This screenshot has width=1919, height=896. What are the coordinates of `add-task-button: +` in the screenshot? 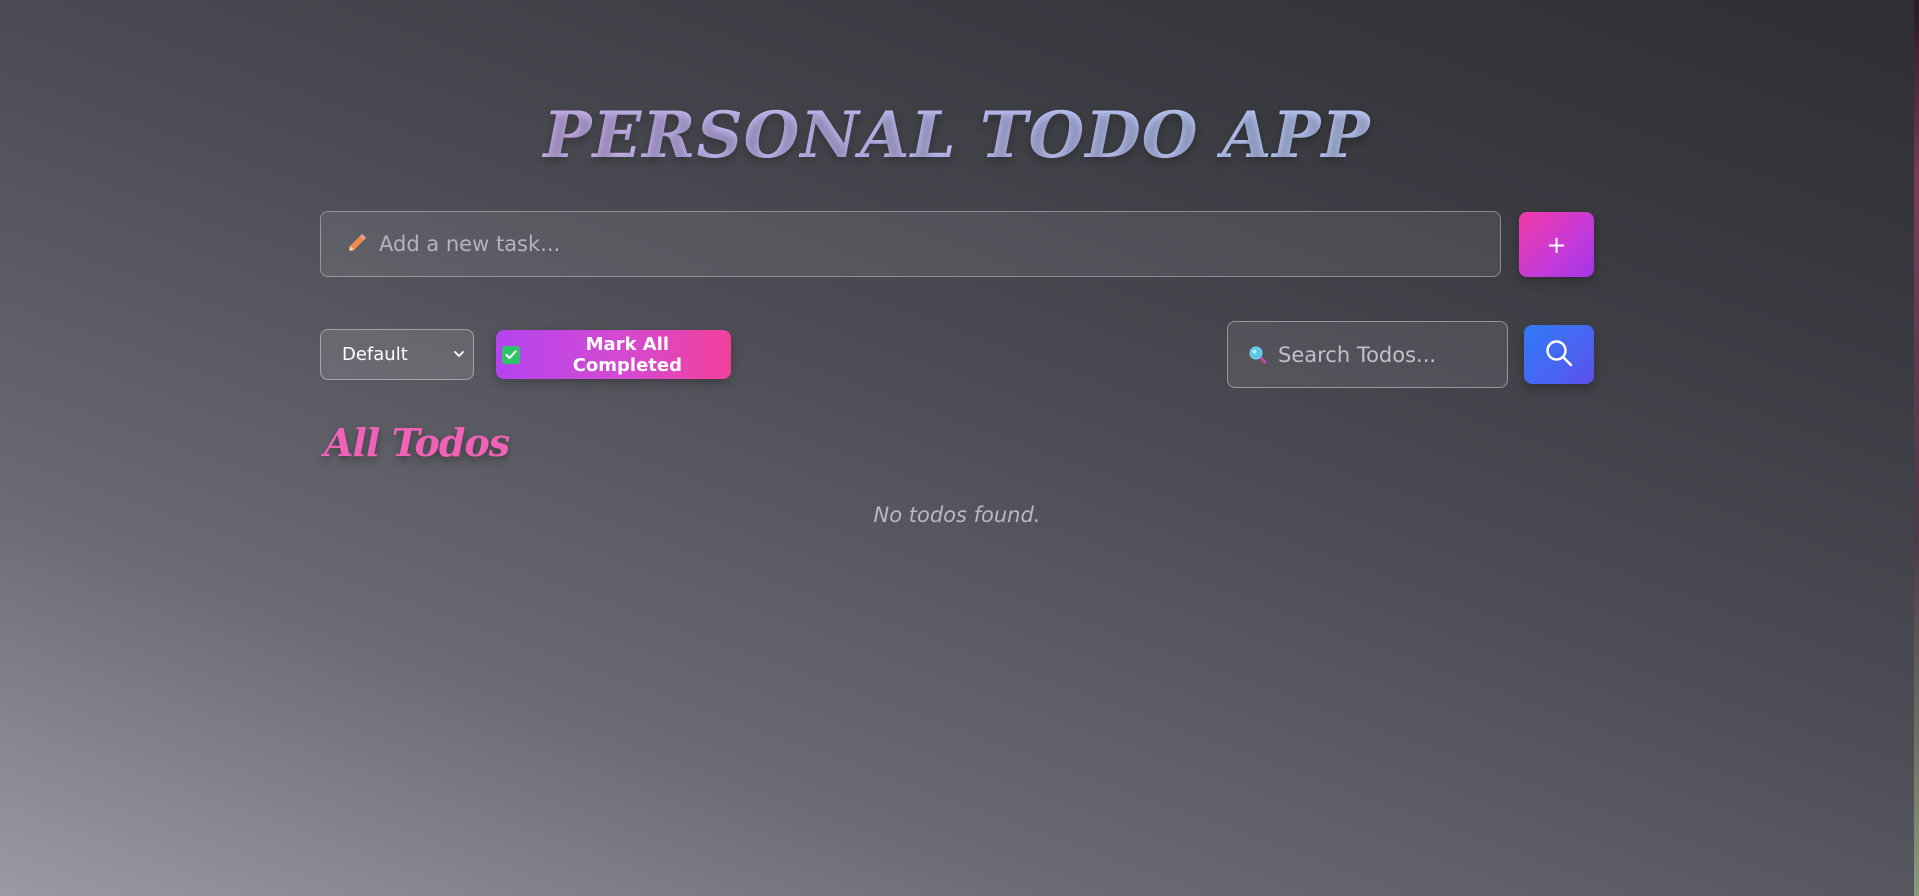 It's located at (1556, 244).